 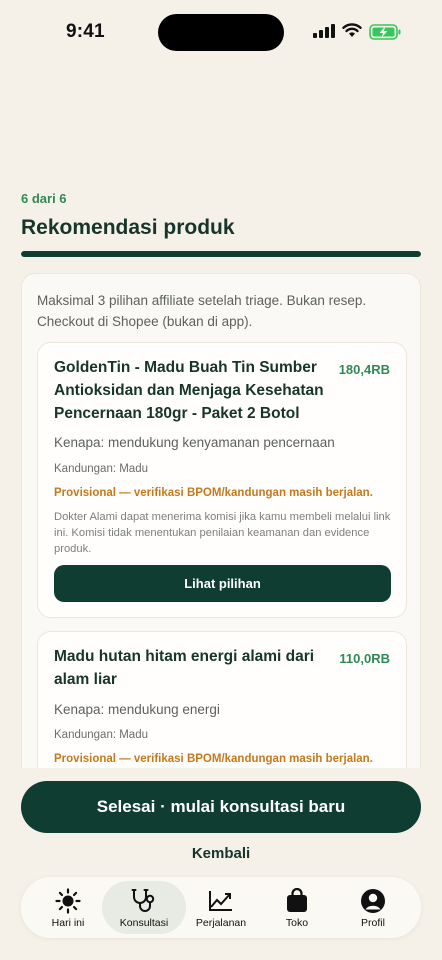 I want to click on tab-perjalanan: Perjalanan, so click(x=221, y=907).